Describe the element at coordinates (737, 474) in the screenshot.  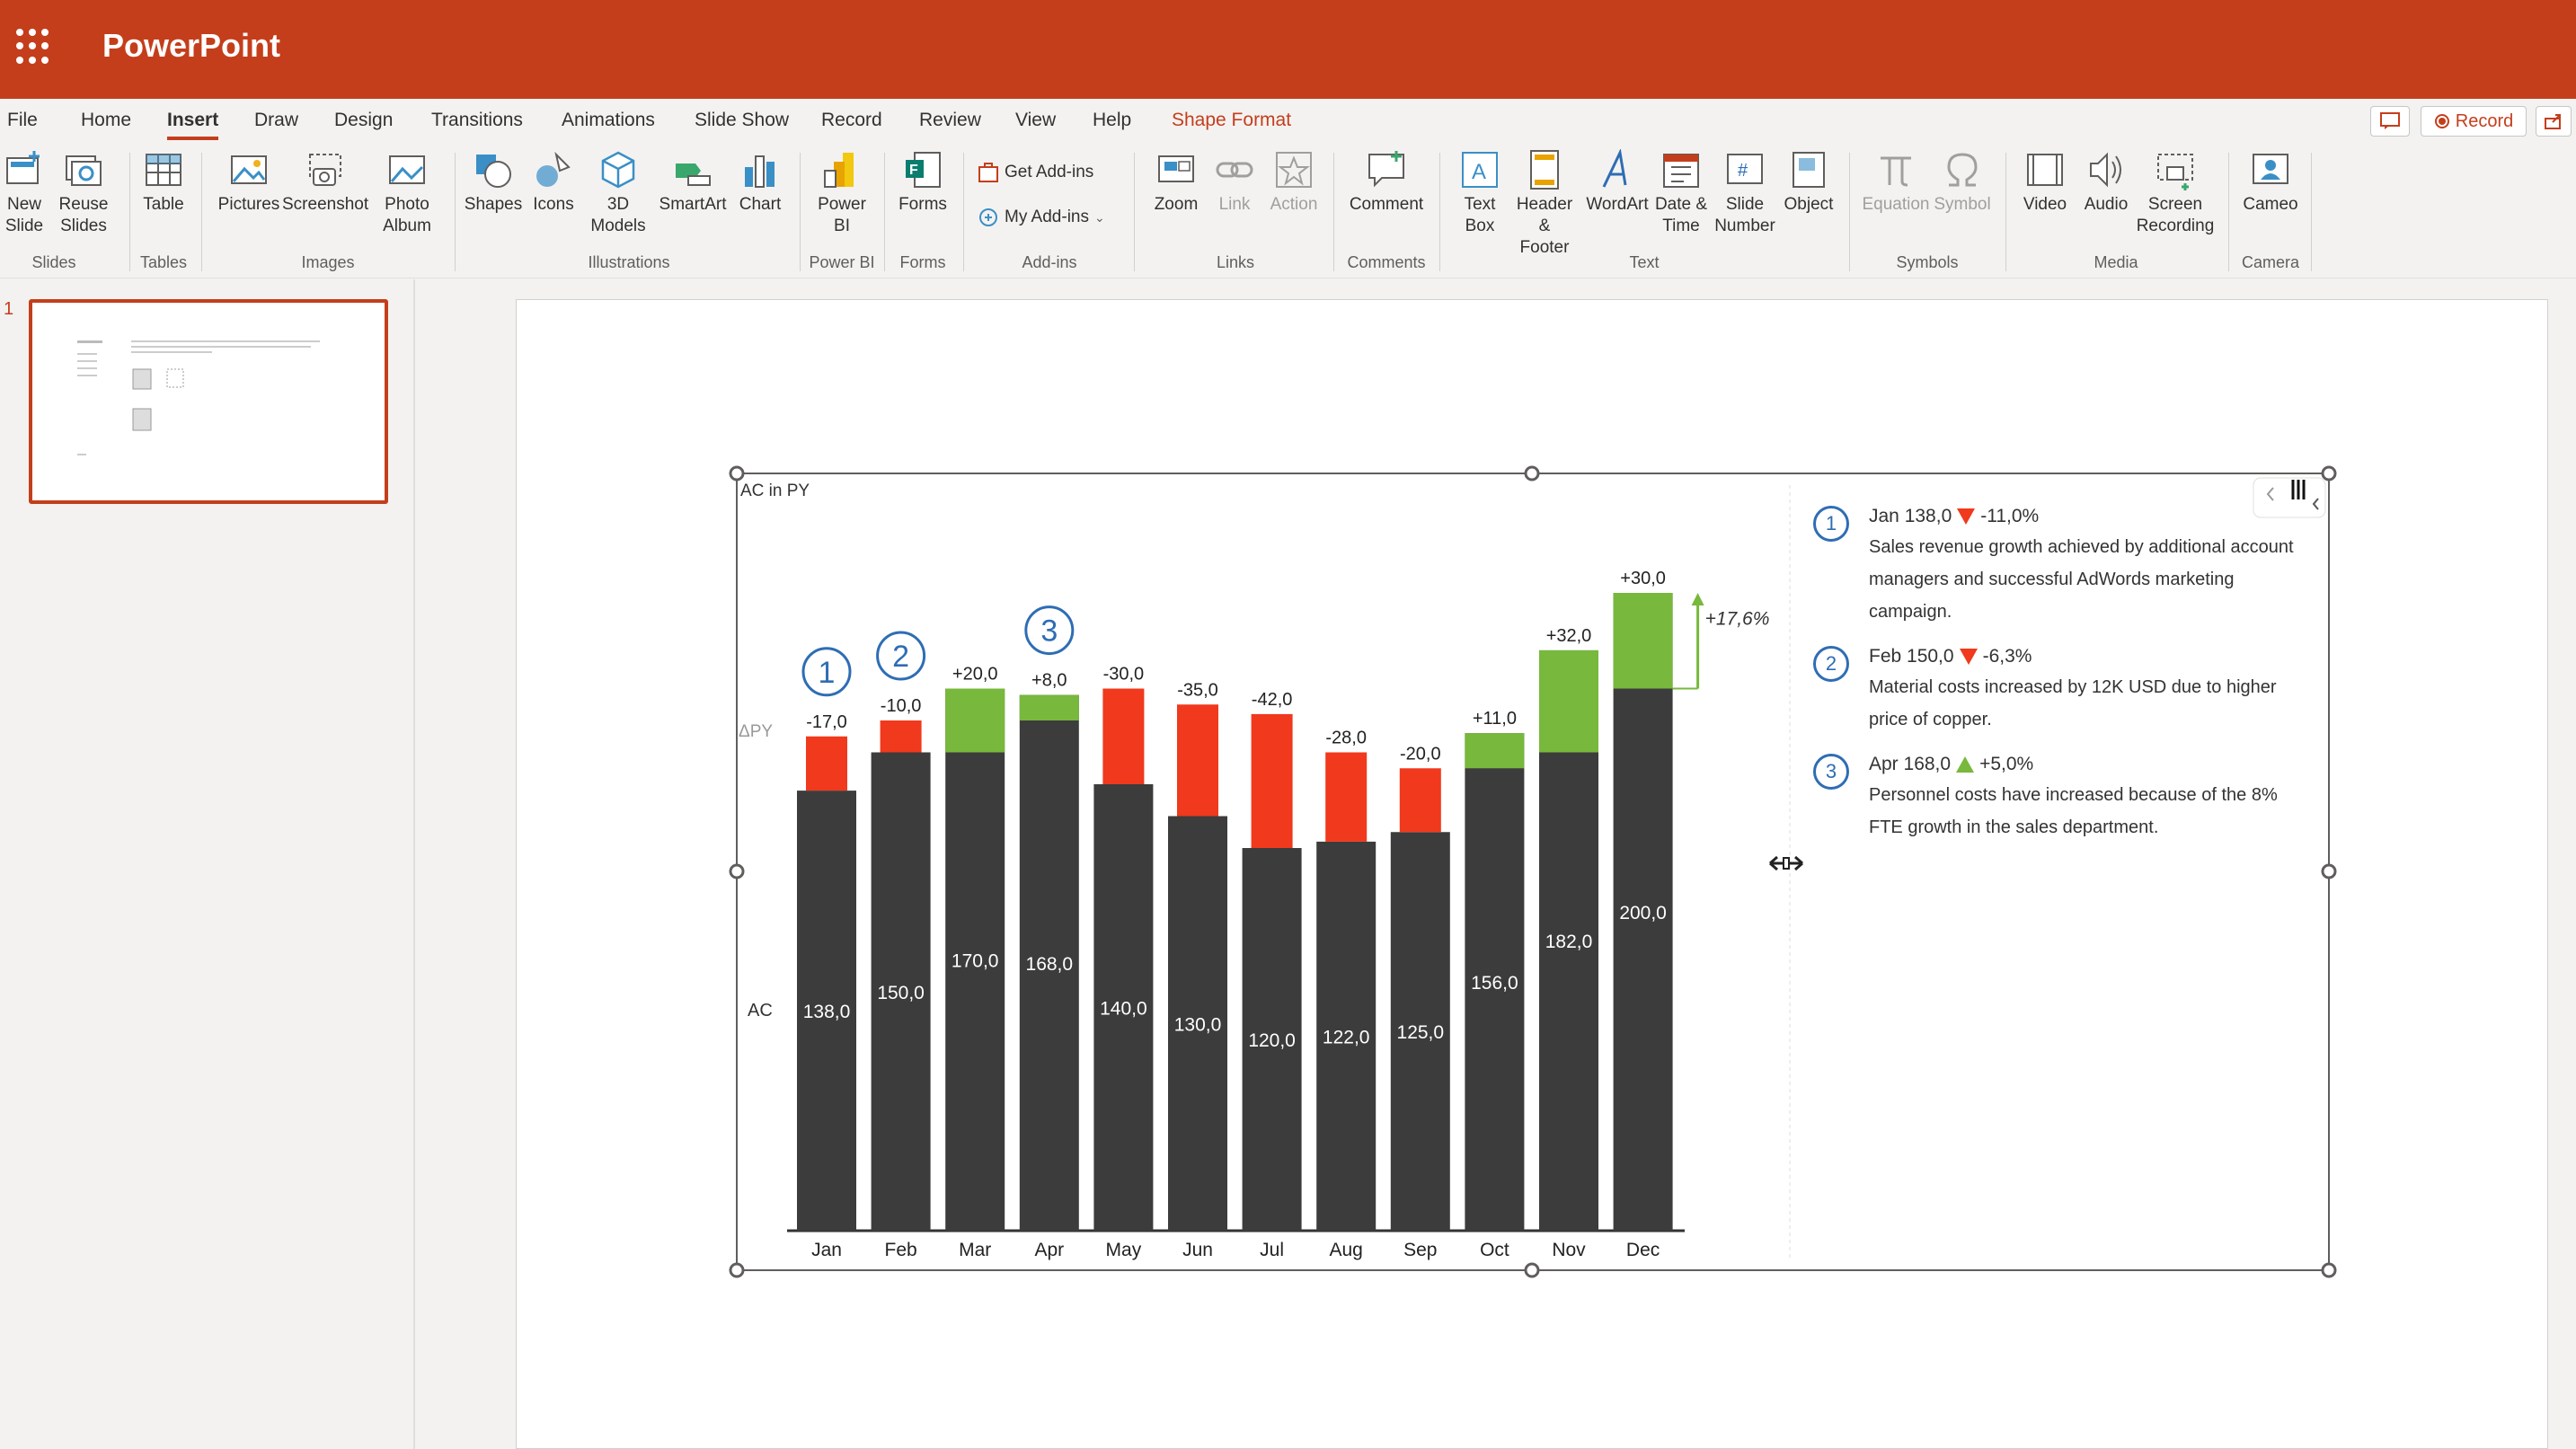
I see `resize-handle-top-left` at that location.